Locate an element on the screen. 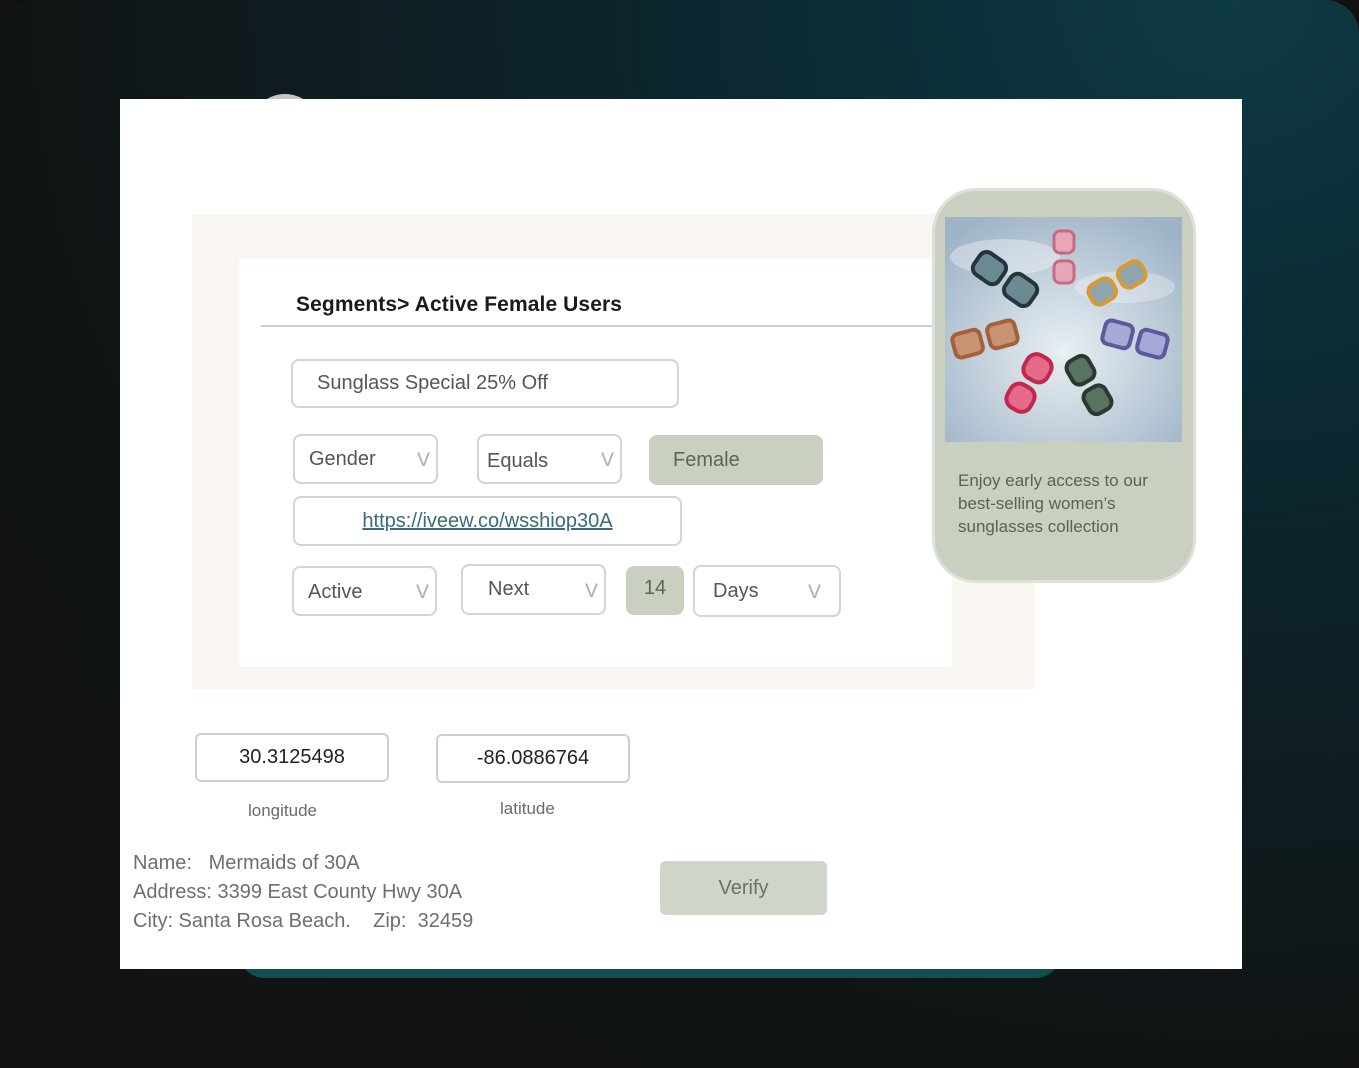 This screenshot has height=1068, width=1359. sunglasses-image is located at coordinates (1063, 329).